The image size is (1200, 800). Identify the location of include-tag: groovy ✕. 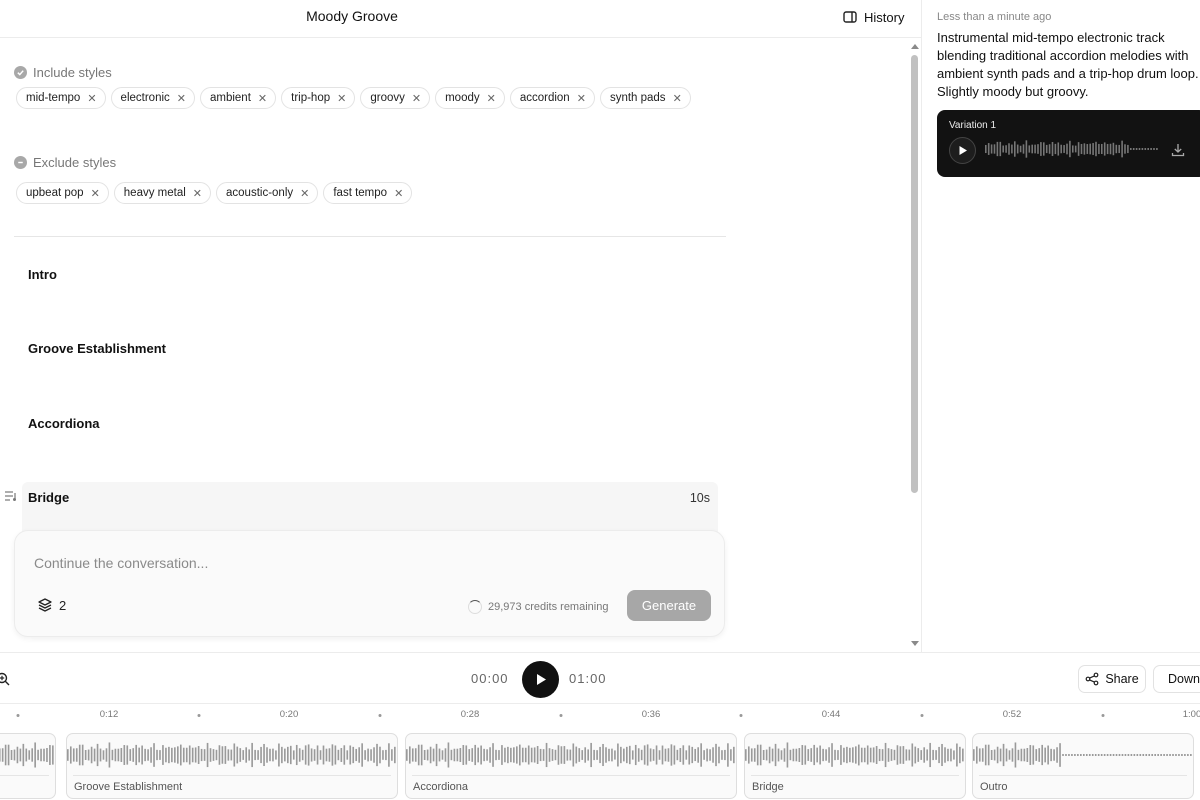
(395, 98).